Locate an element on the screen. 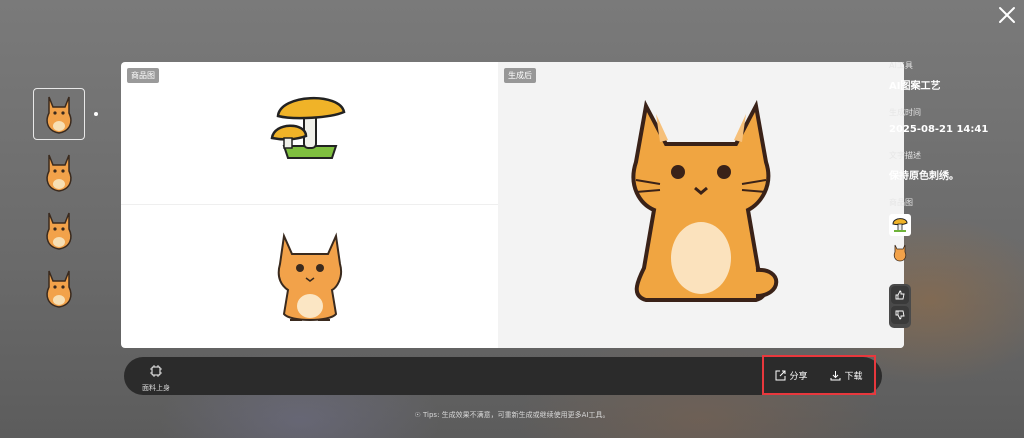 The image size is (1024, 438). product-tag: 商品图 is located at coordinates (143, 75).